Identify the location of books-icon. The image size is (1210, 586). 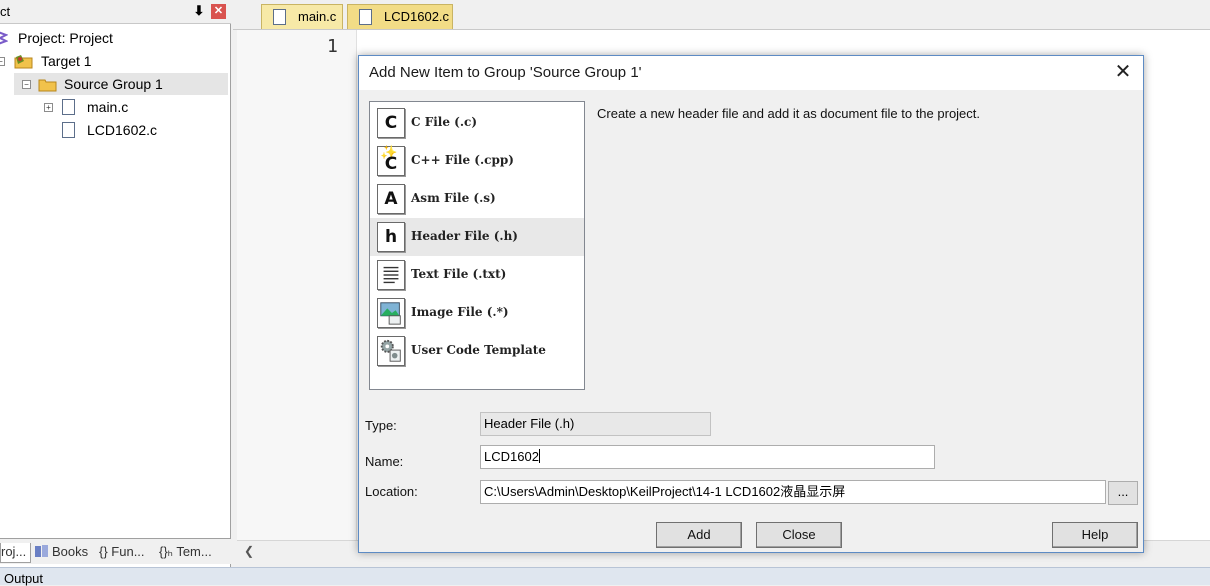
(41, 551).